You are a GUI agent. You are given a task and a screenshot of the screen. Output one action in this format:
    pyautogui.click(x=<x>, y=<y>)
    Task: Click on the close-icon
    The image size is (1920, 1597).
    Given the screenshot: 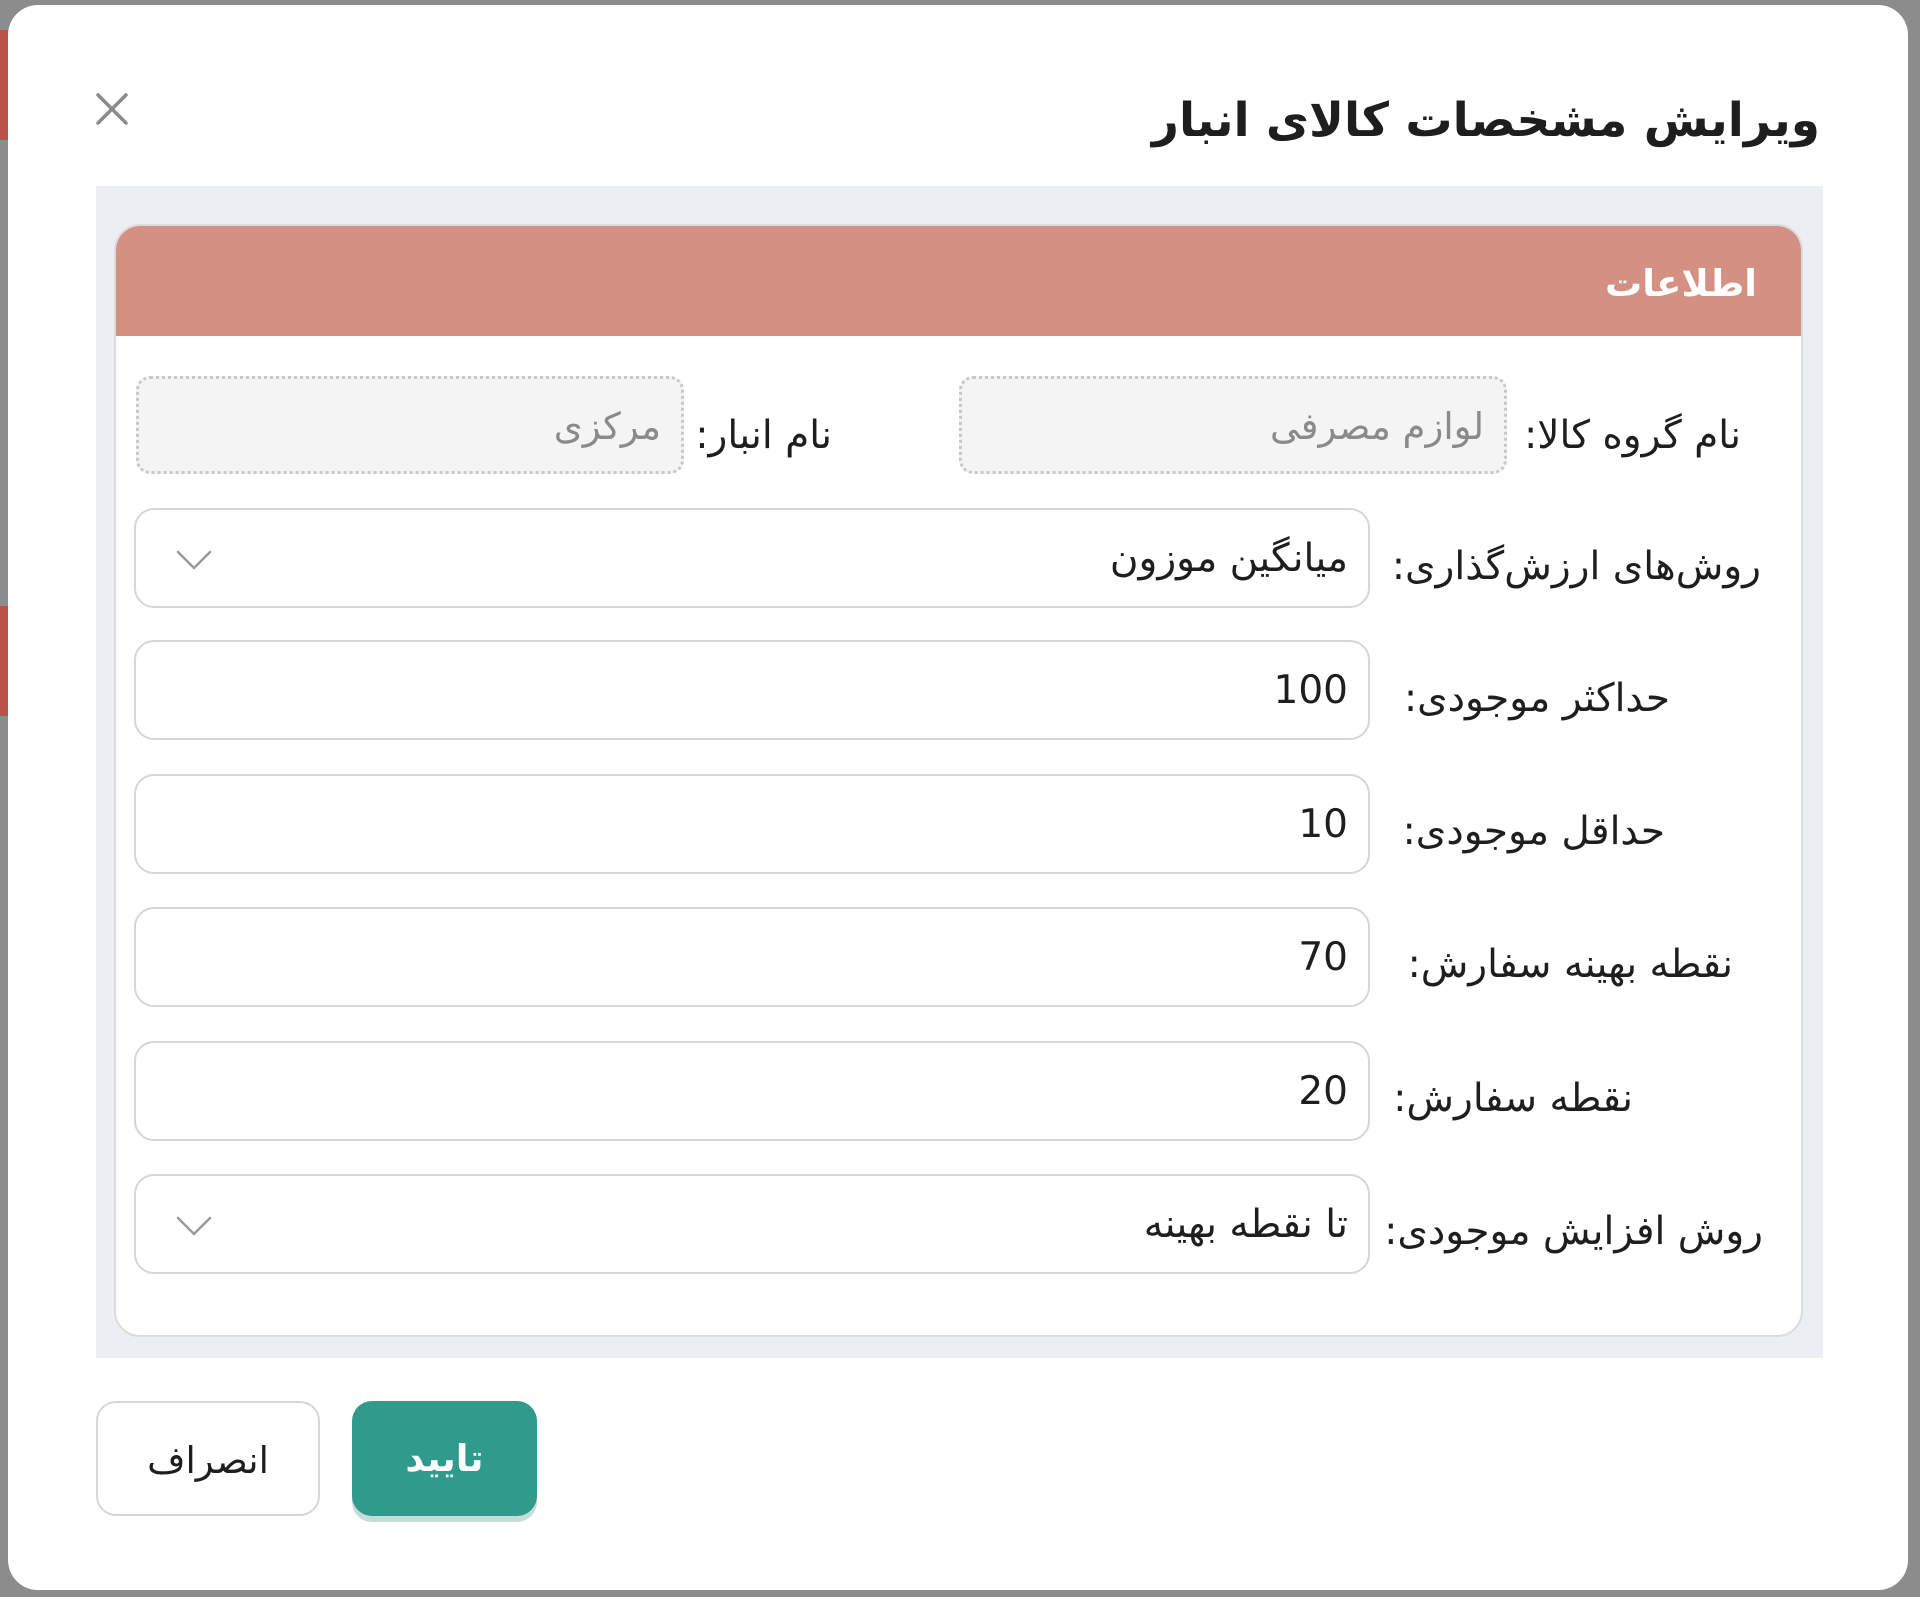 What is the action you would take?
    pyautogui.click(x=112, y=109)
    